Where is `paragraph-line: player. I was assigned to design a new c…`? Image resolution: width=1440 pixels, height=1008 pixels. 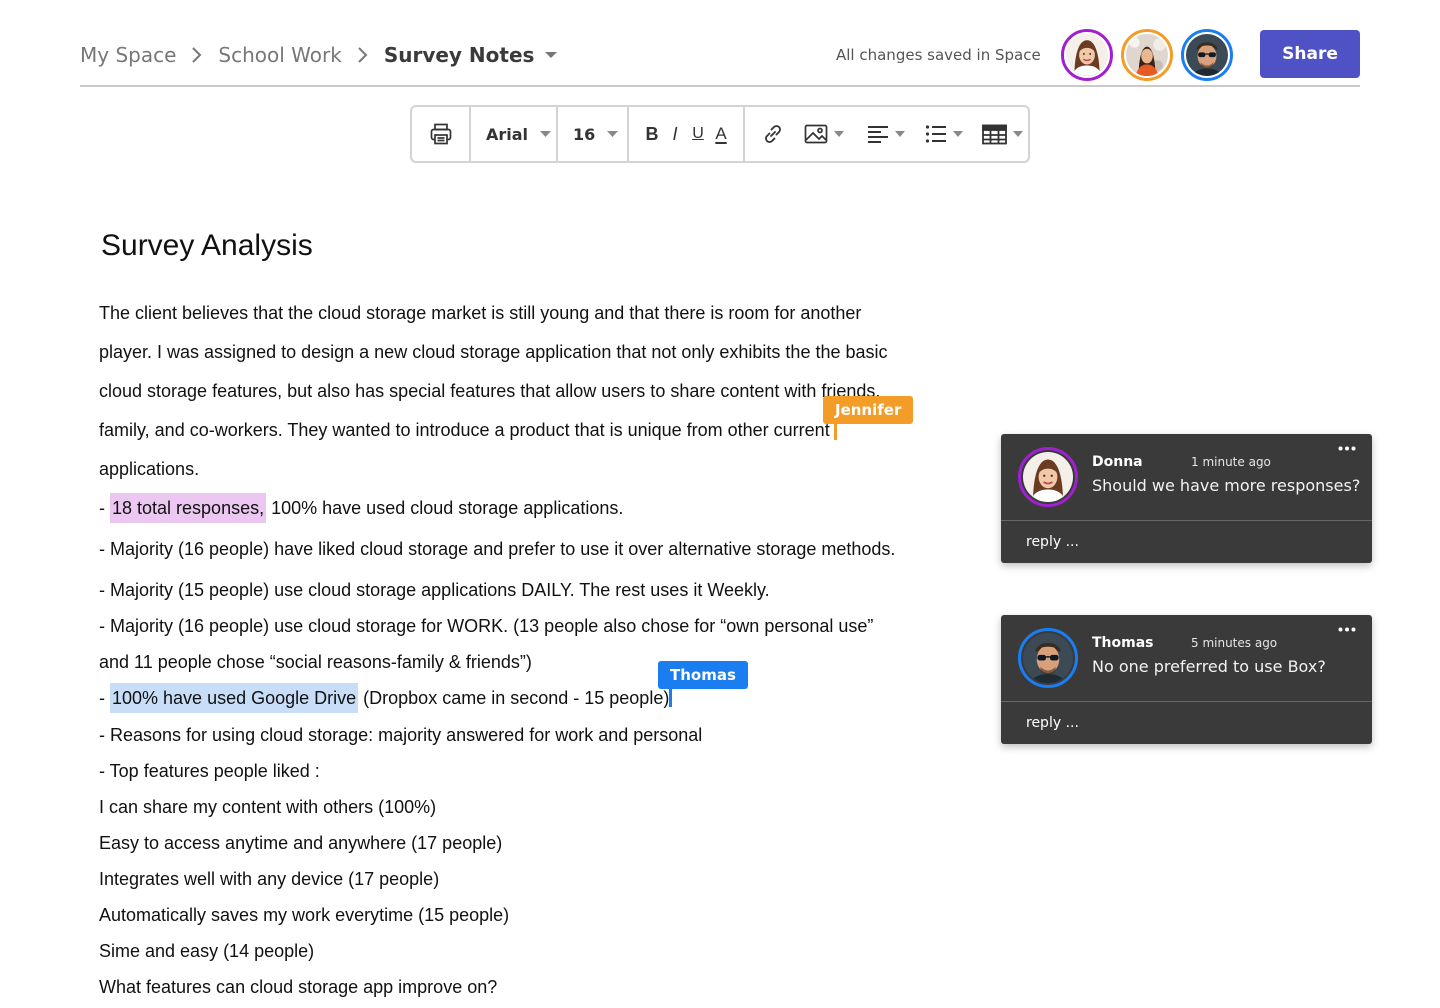 paragraph-line: player. I was assigned to design a new c… is located at coordinates (493, 352).